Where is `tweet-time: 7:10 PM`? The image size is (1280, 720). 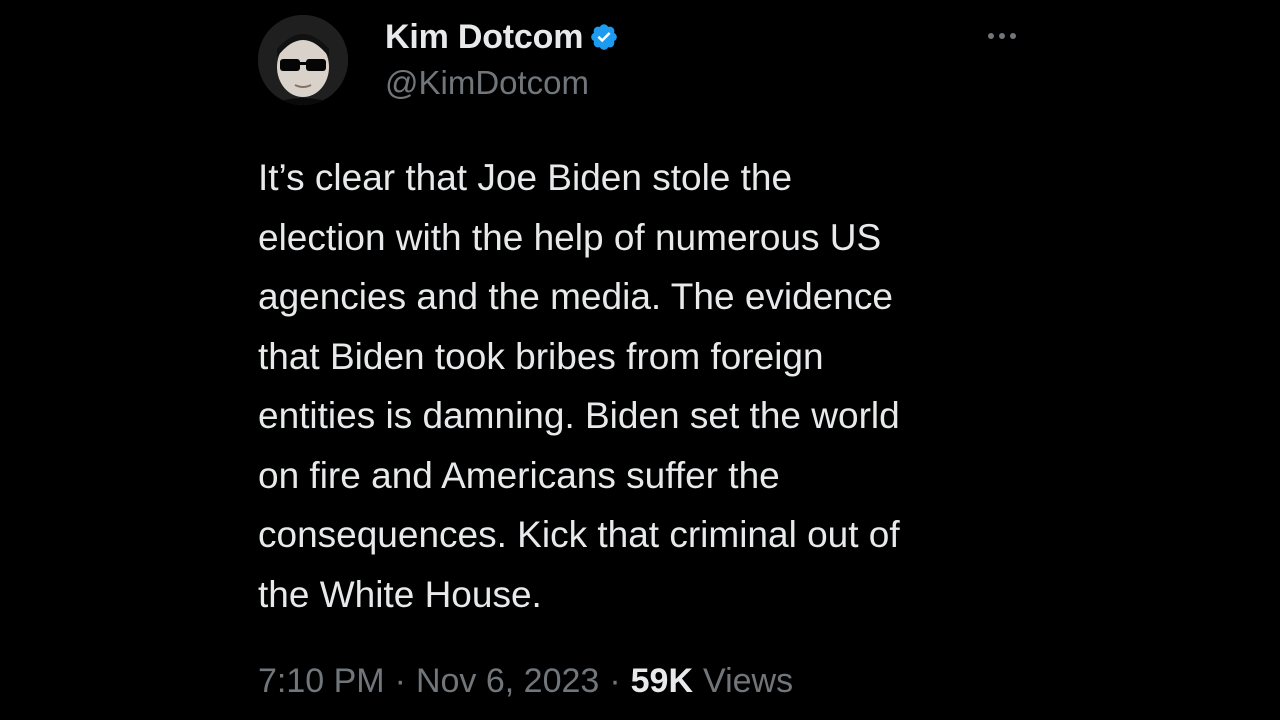
tweet-time: 7:10 PM is located at coordinates (321, 681).